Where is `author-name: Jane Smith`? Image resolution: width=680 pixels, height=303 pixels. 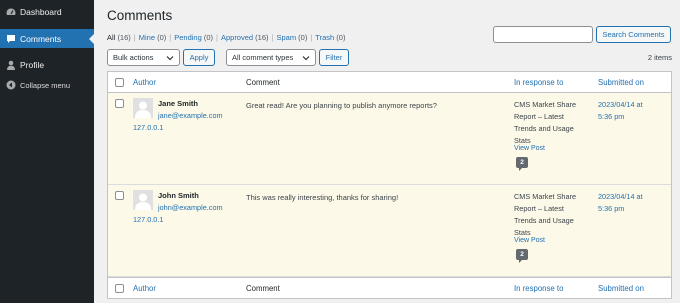
author-name: Jane Smith is located at coordinates (178, 103).